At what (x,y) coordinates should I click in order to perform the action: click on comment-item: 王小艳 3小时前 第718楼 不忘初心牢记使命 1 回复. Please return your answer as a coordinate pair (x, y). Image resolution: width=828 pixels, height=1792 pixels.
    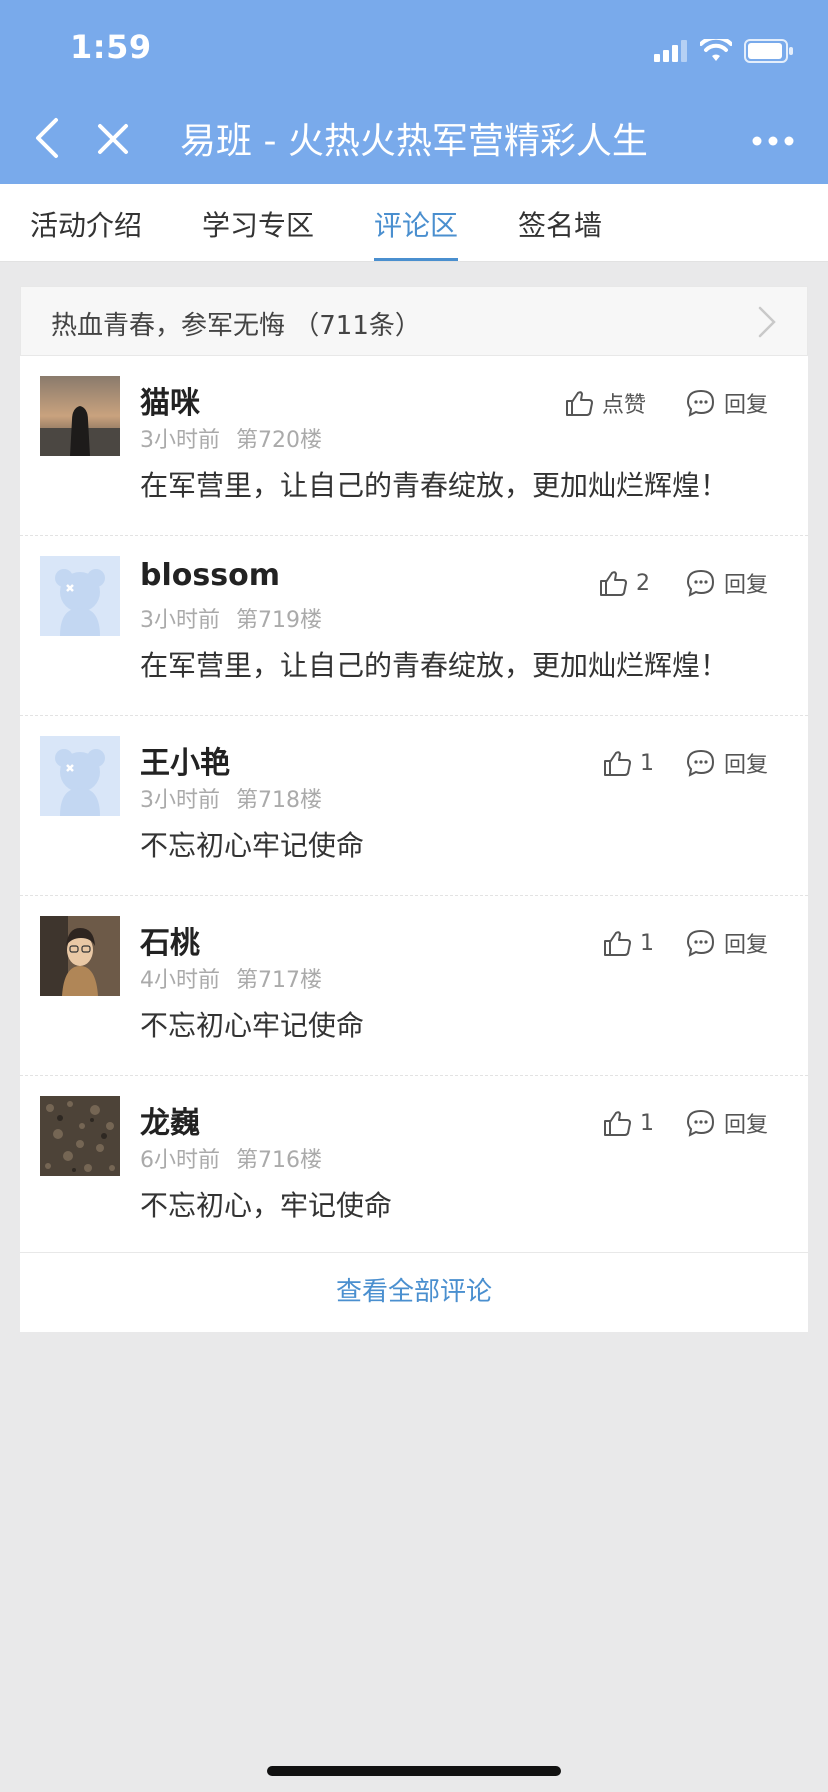
    Looking at the image, I should click on (414, 806).